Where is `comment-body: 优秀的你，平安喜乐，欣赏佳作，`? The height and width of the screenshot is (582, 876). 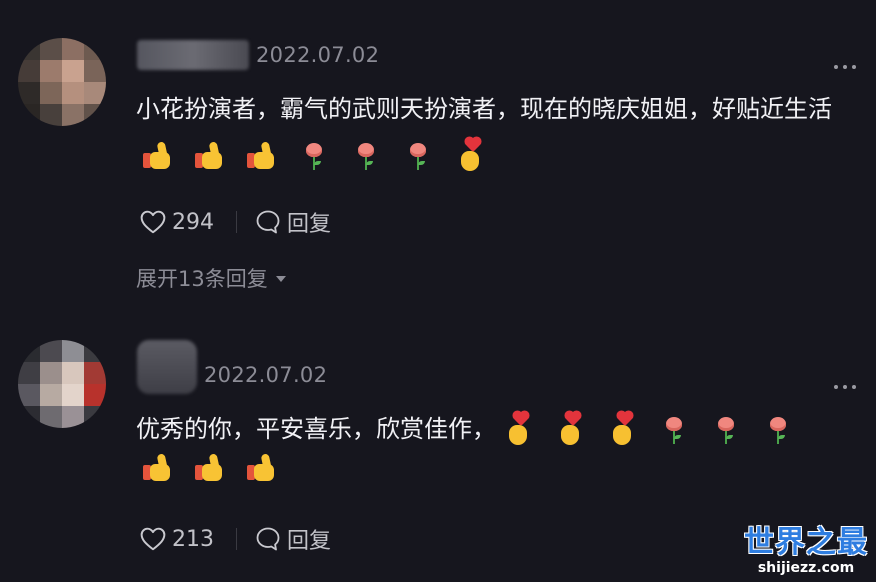
comment-body: 优秀的你，平安喜乐，欣赏佳作， is located at coordinates (316, 429).